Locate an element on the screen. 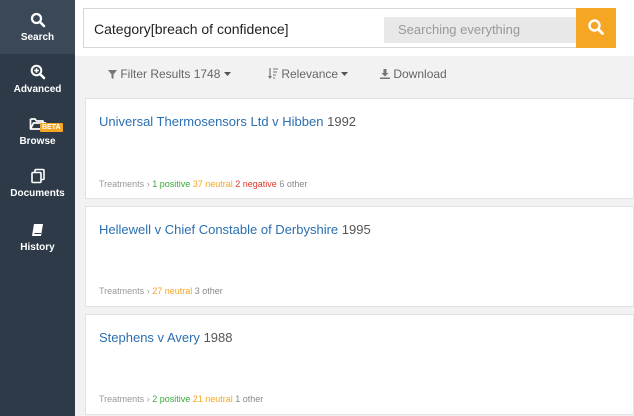 The width and height of the screenshot is (634, 416). case-year: 1988 is located at coordinates (218, 337).